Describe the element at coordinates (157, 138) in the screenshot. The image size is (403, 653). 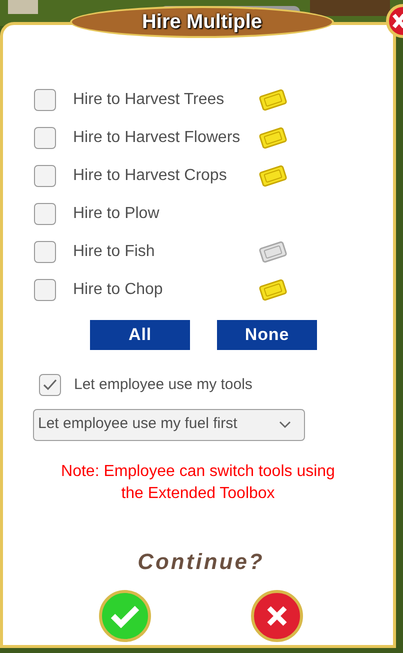
I see `job-label: Hire to Harvest Flowers` at that location.